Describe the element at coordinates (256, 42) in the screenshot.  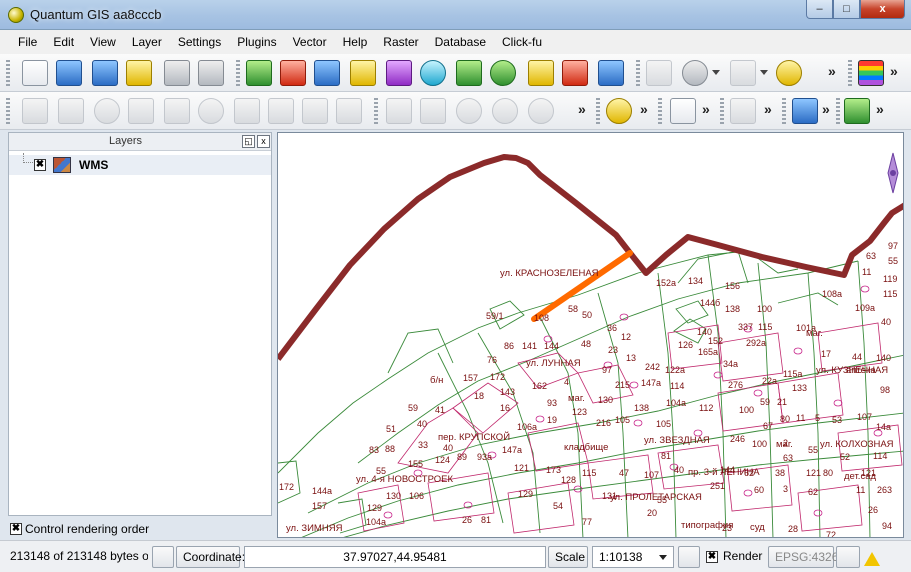
I see `menu-plugins: Plugins` at that location.